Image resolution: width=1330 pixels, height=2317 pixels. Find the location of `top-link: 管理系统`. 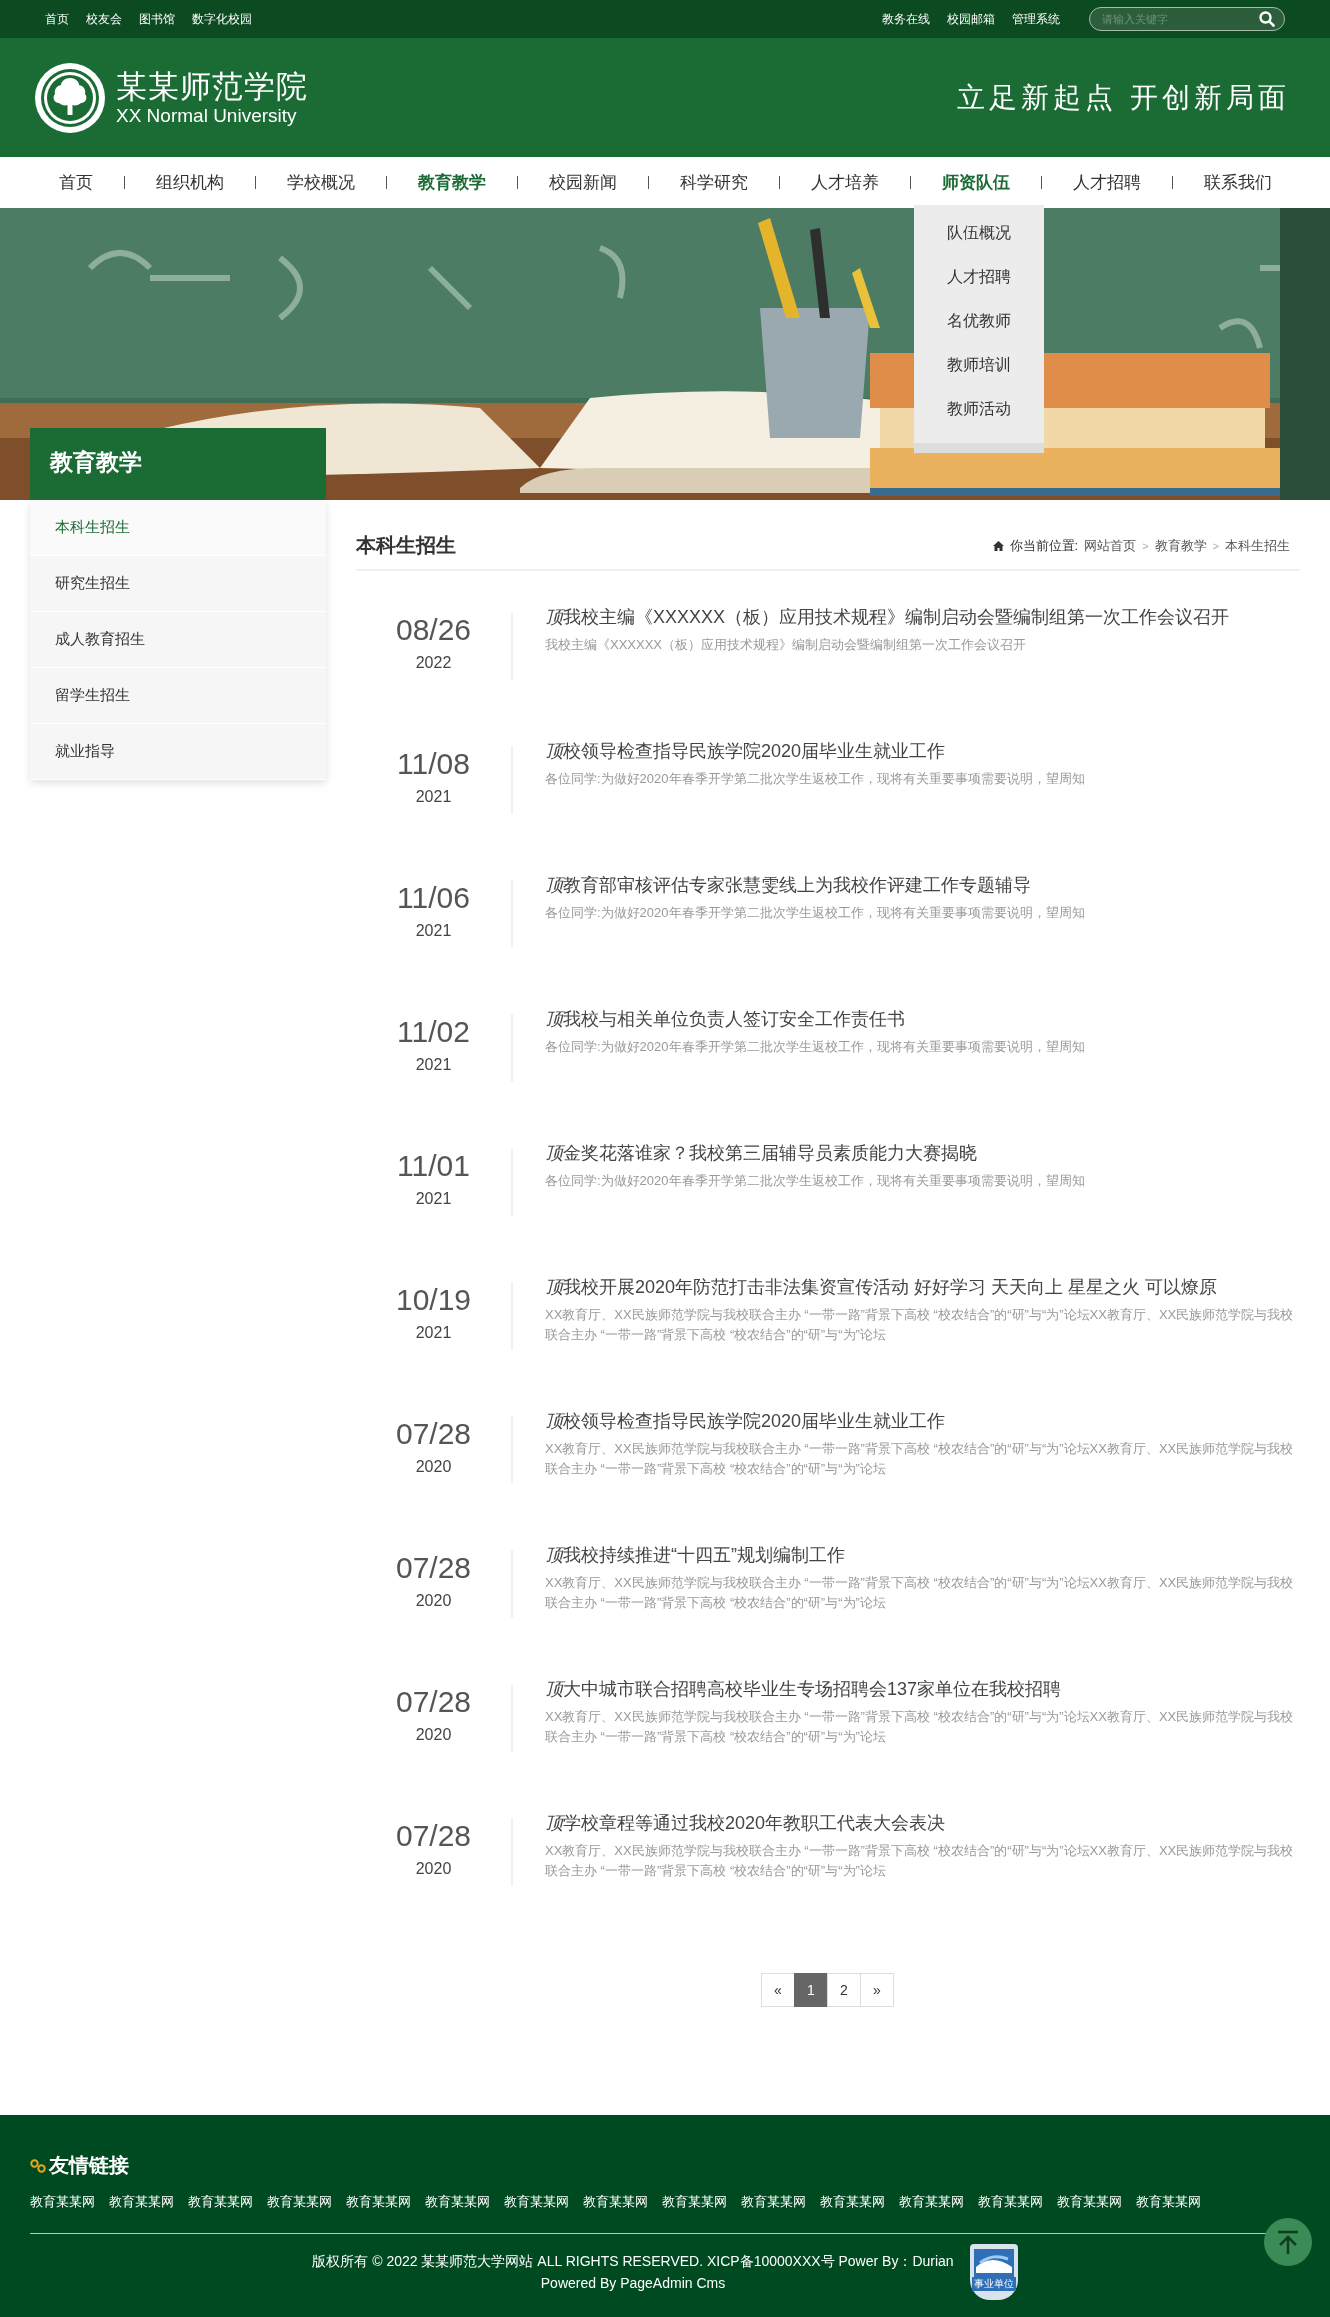

top-link: 管理系统 is located at coordinates (1036, 19).